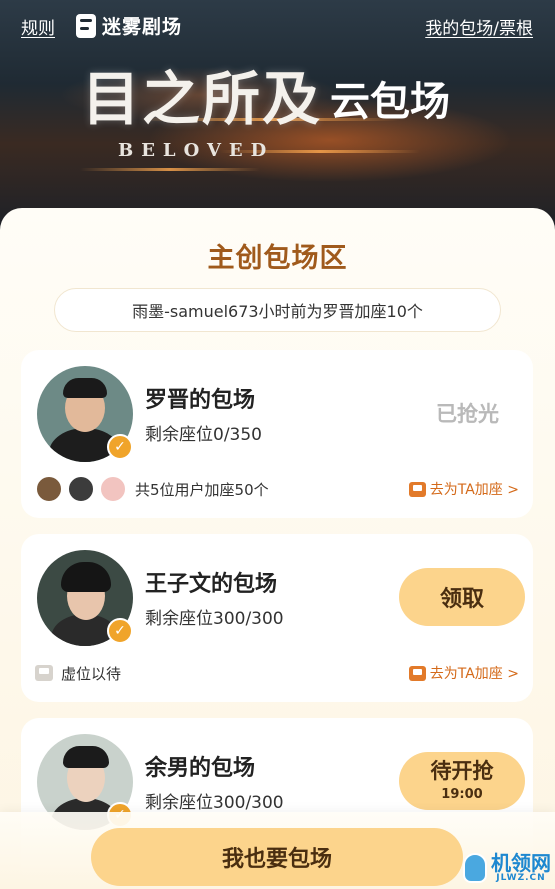 The height and width of the screenshot is (889, 555). I want to click on movie-title-block: 目之所及 云包场, so click(266, 99).